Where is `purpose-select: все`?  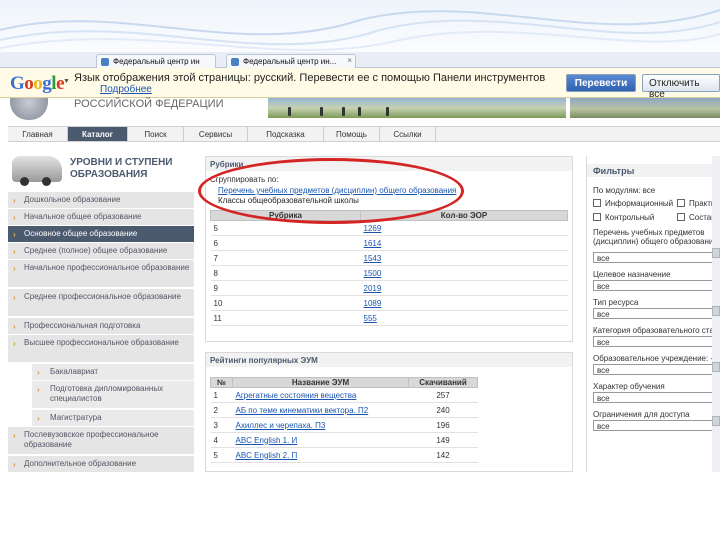
purpose-select: все is located at coordinates (656, 285).